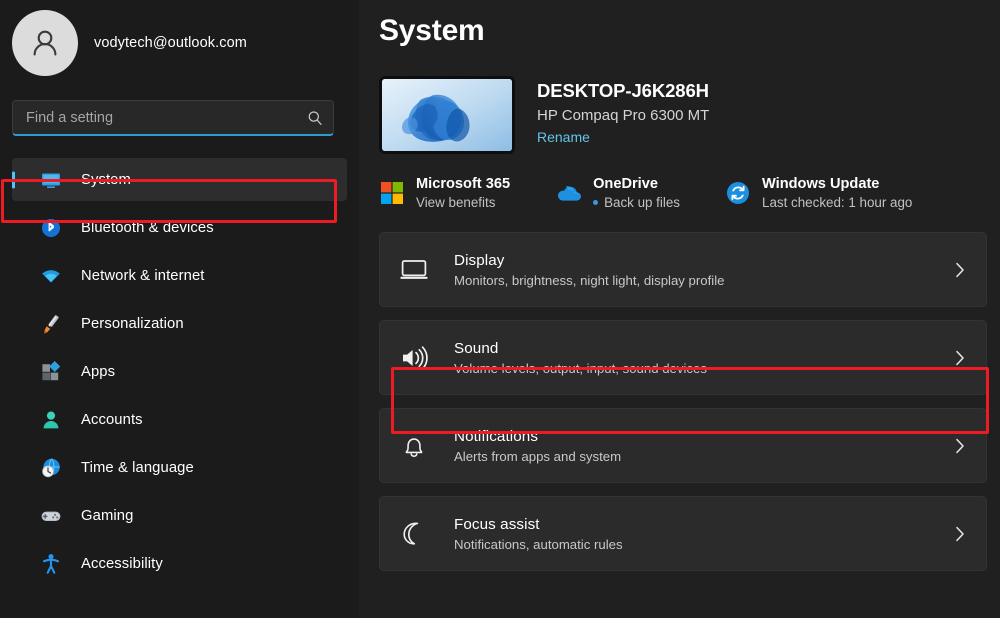 The height and width of the screenshot is (618, 1000). Describe the element at coordinates (51, 468) in the screenshot. I see `clock-globe-icon` at that location.